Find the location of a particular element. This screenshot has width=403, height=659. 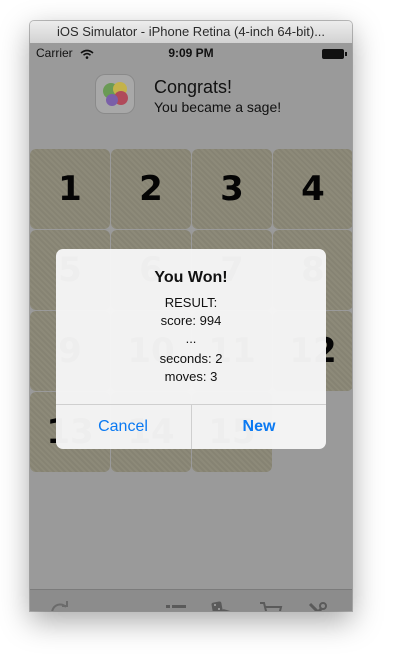

alert-title: You Won! is located at coordinates (191, 277).